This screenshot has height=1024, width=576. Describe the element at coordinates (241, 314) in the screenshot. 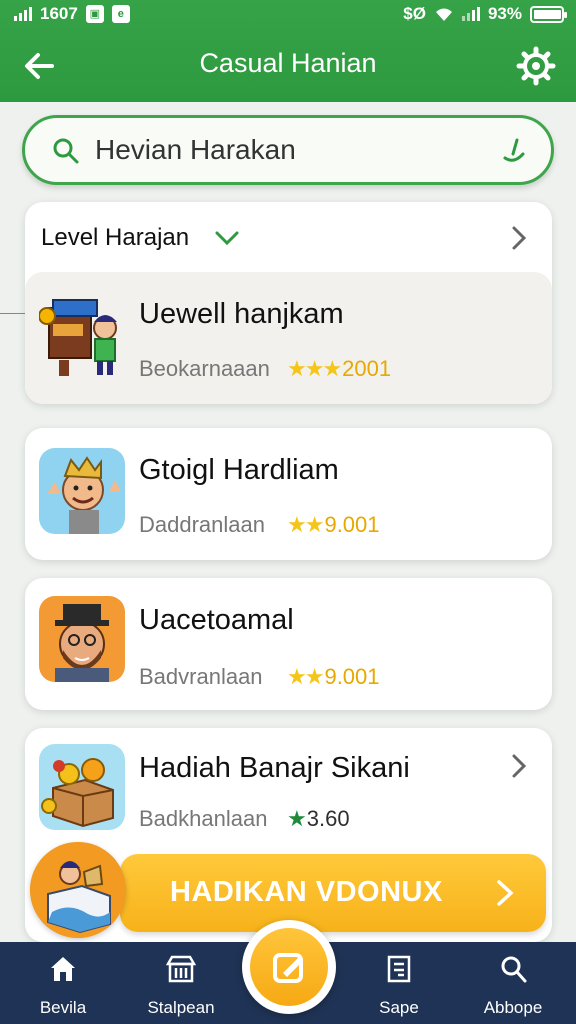

I see `game-title: Uewell hanjkam` at that location.